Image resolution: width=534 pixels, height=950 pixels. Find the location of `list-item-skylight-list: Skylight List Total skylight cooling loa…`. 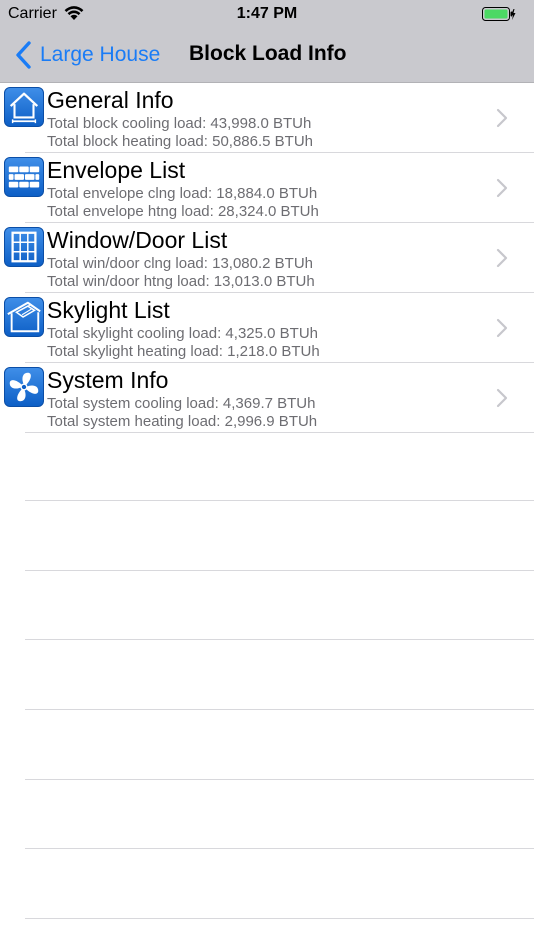

list-item-skylight-list: Skylight List Total skylight cooling loa… is located at coordinates (267, 328).